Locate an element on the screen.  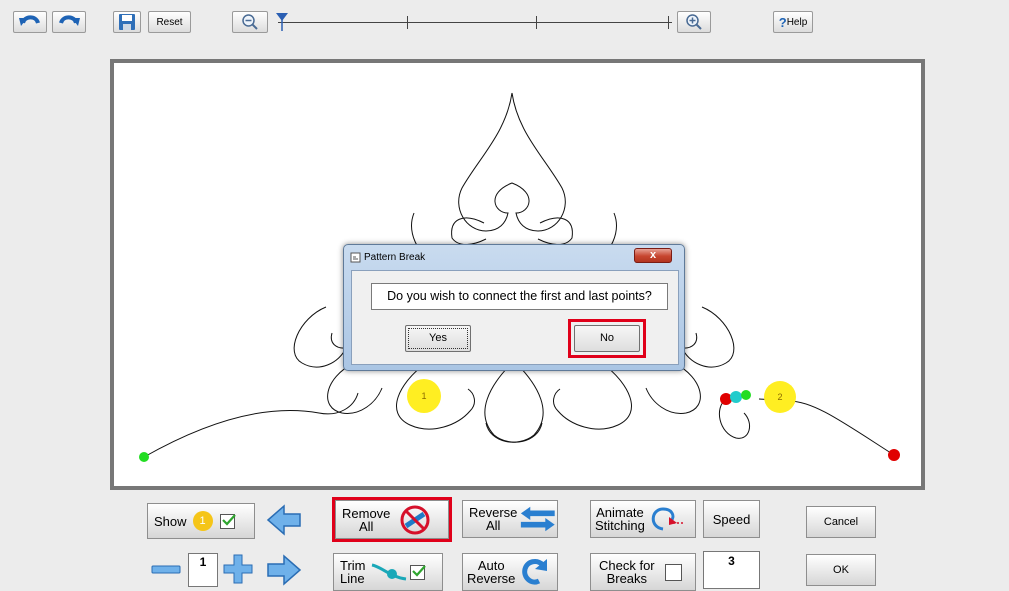
break-point-red is located at coordinates (726, 399).